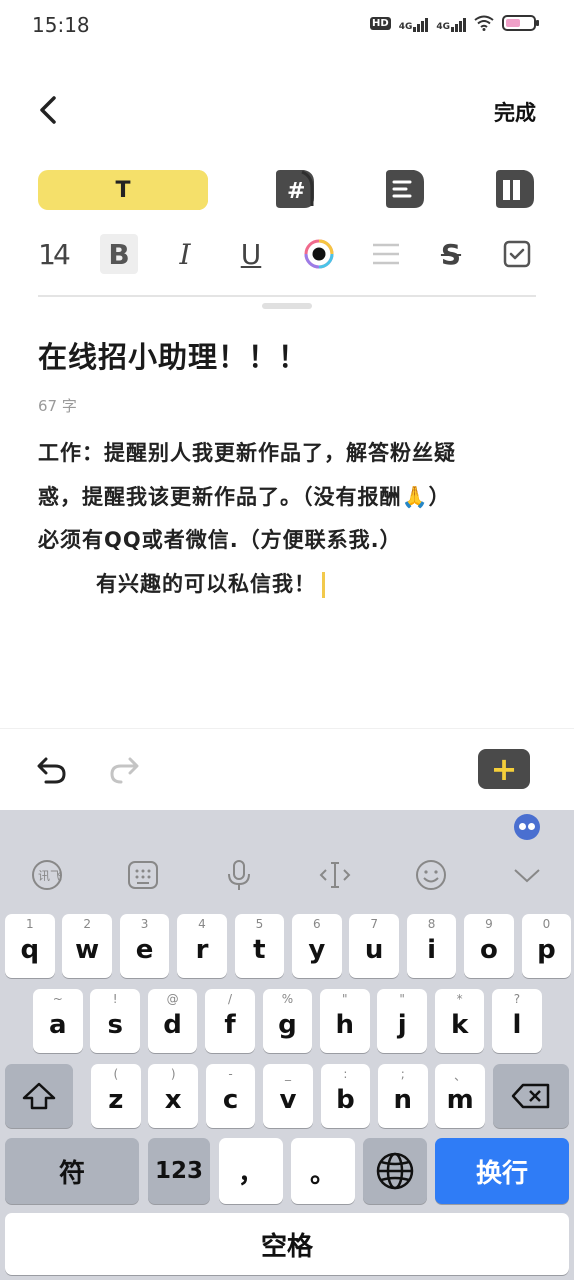  I want to click on key-label: k, so click(459, 1025).